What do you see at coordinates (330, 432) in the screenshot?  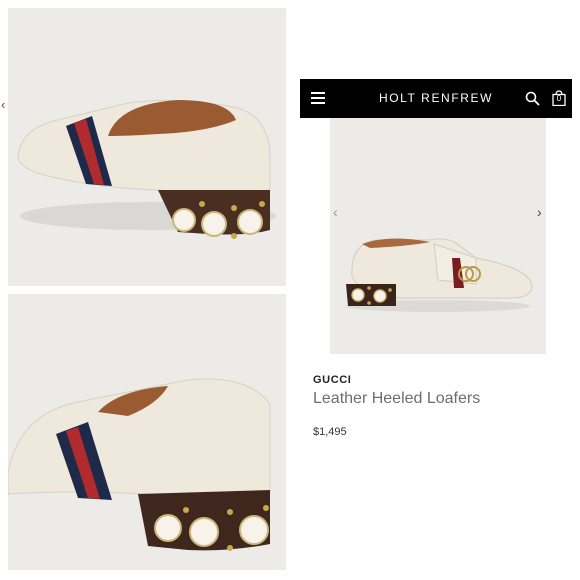 I see `product-price: $1,495` at bounding box center [330, 432].